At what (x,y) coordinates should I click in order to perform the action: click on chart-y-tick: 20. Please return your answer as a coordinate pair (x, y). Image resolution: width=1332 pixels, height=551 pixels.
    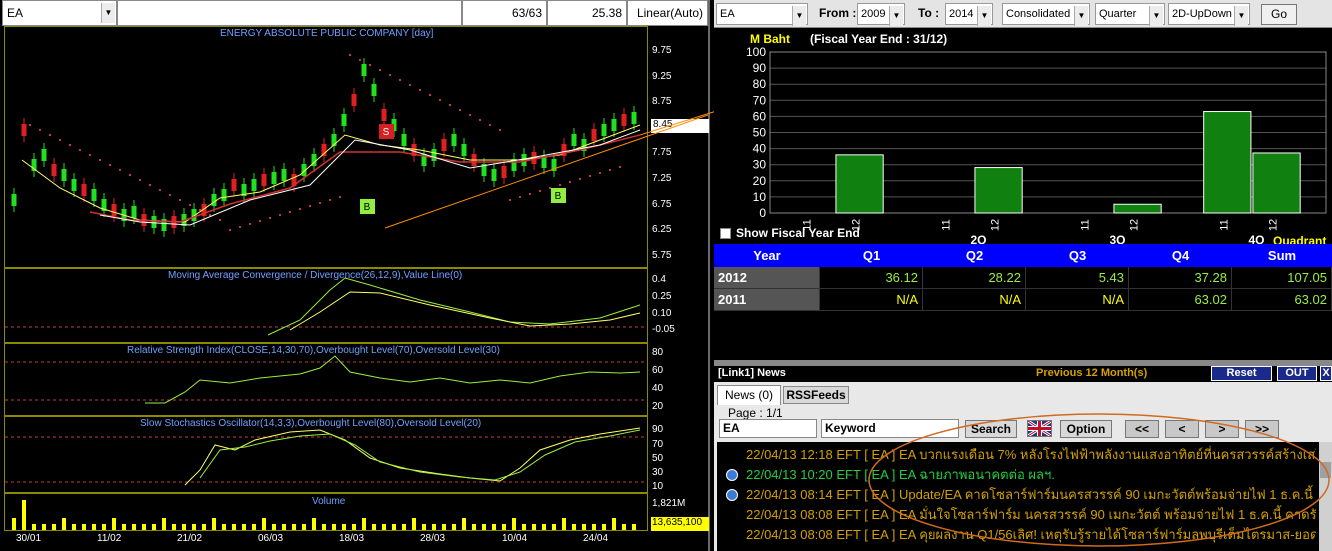
    Looking at the image, I should click on (760, 181).